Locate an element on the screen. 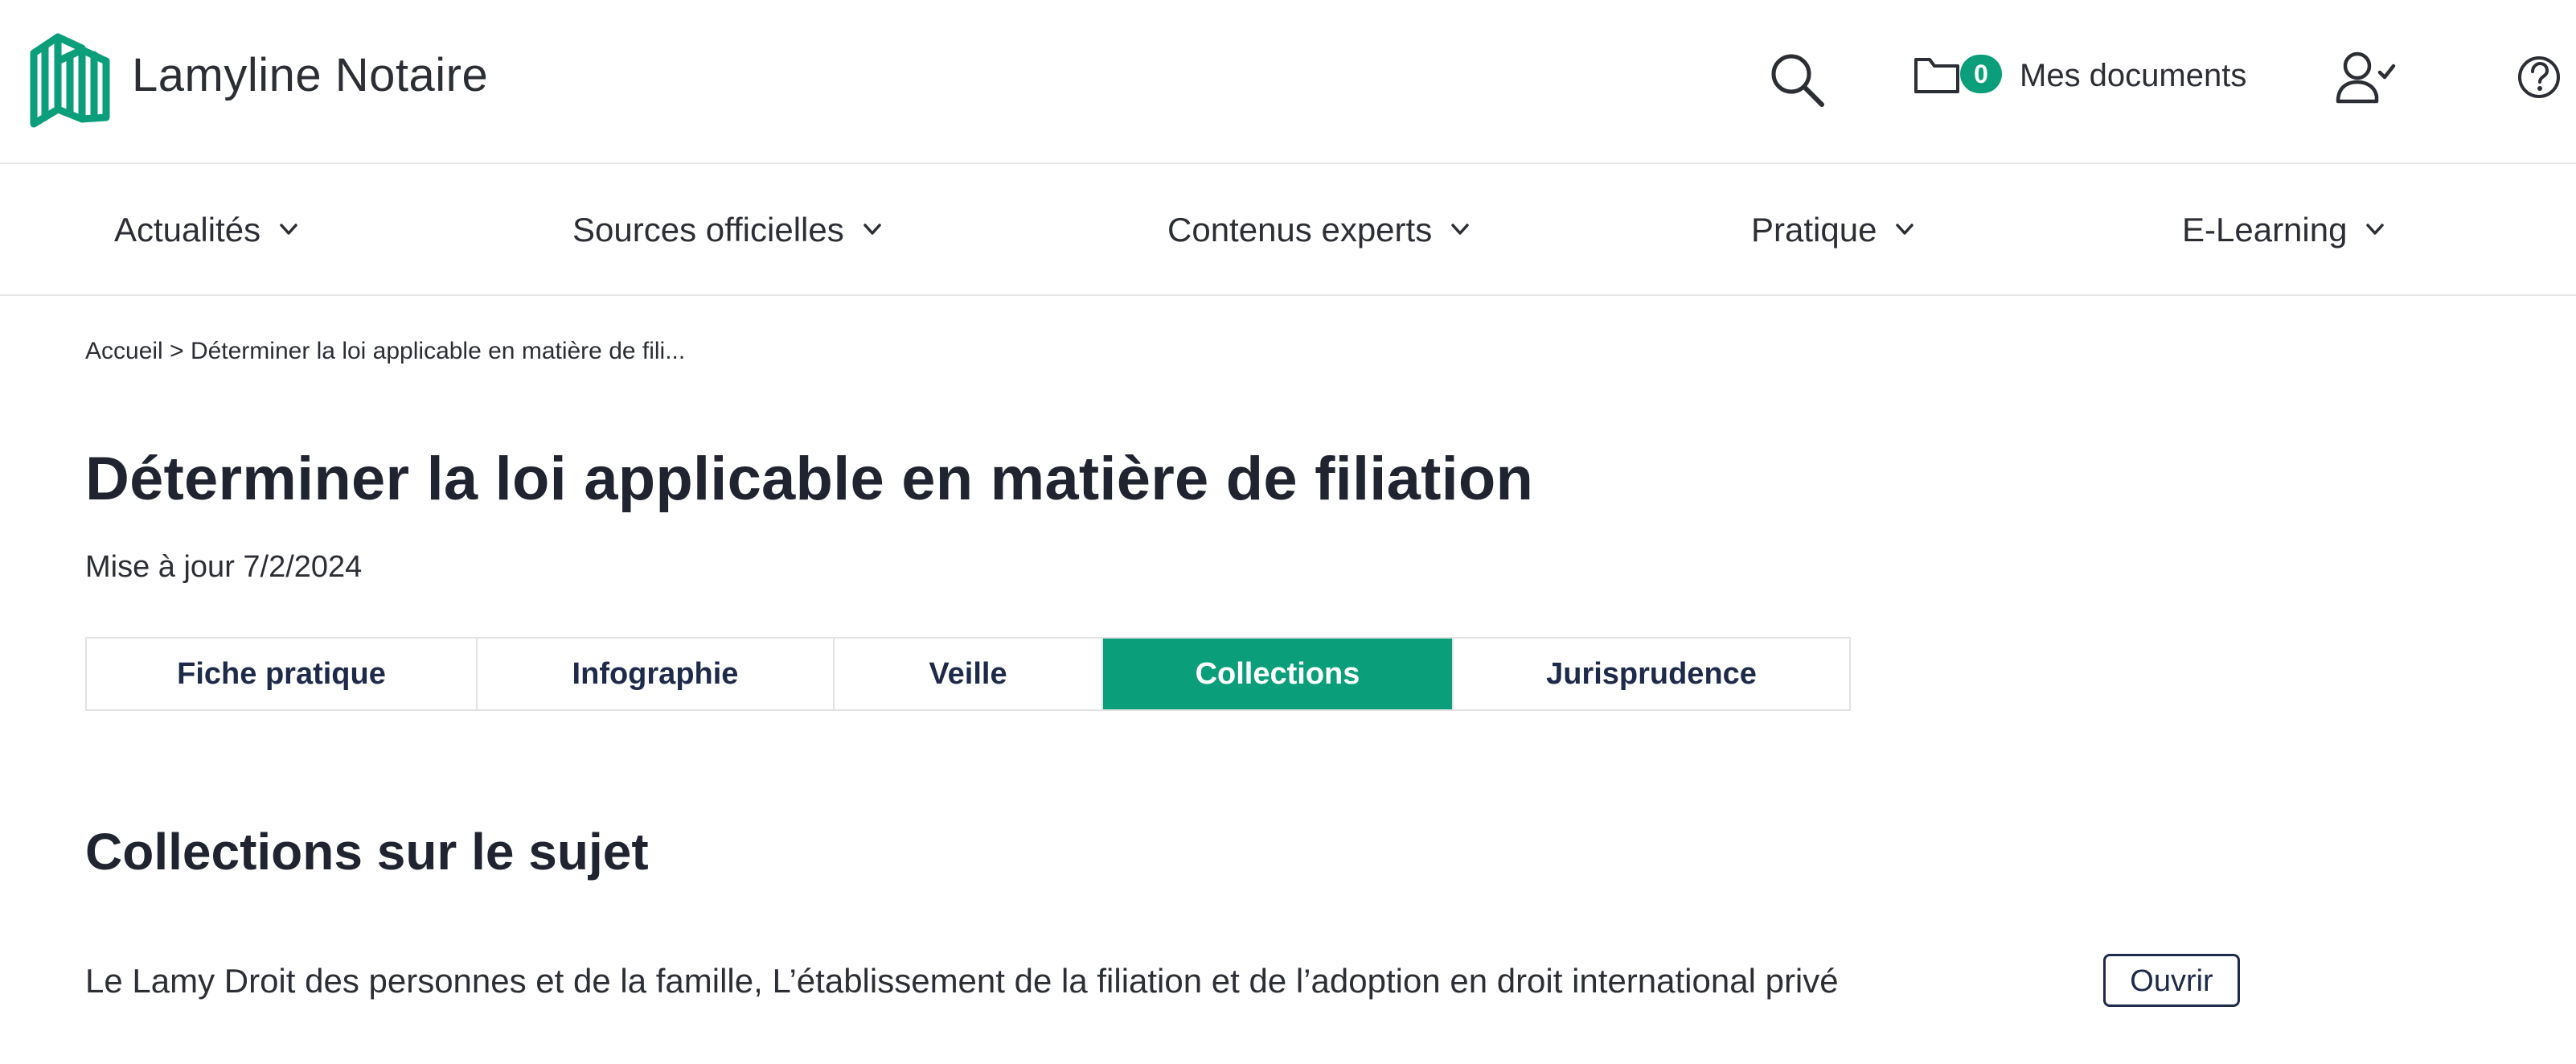  tab-fiche-pratique: Fiche pratique is located at coordinates (282, 674).